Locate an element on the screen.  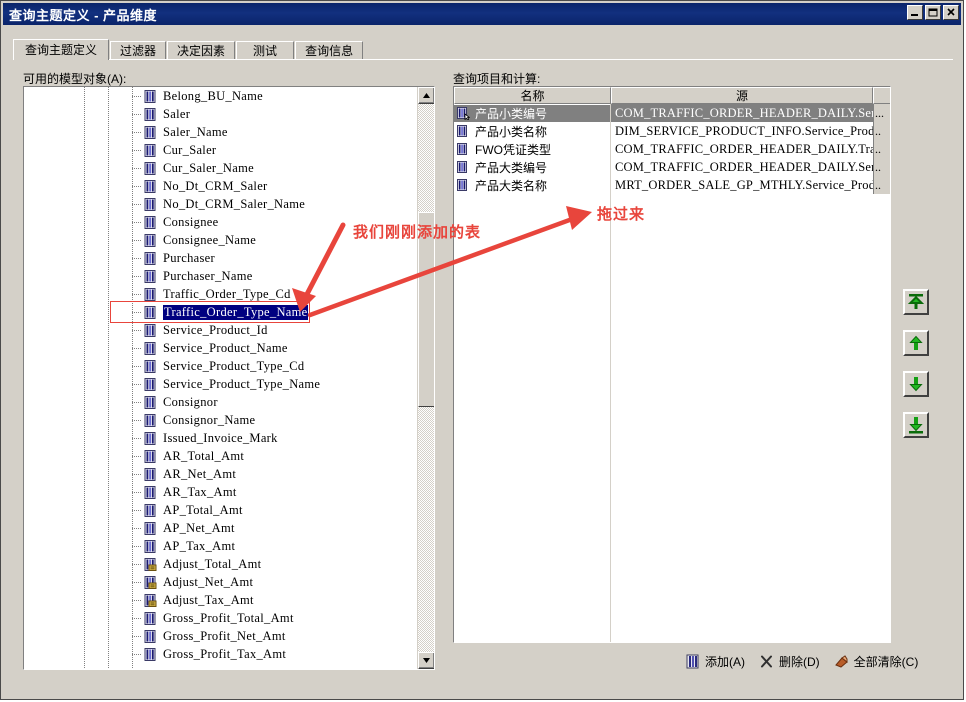
tree-item: No_Dt_CRM_Saler is located at coordinates (219, 186).